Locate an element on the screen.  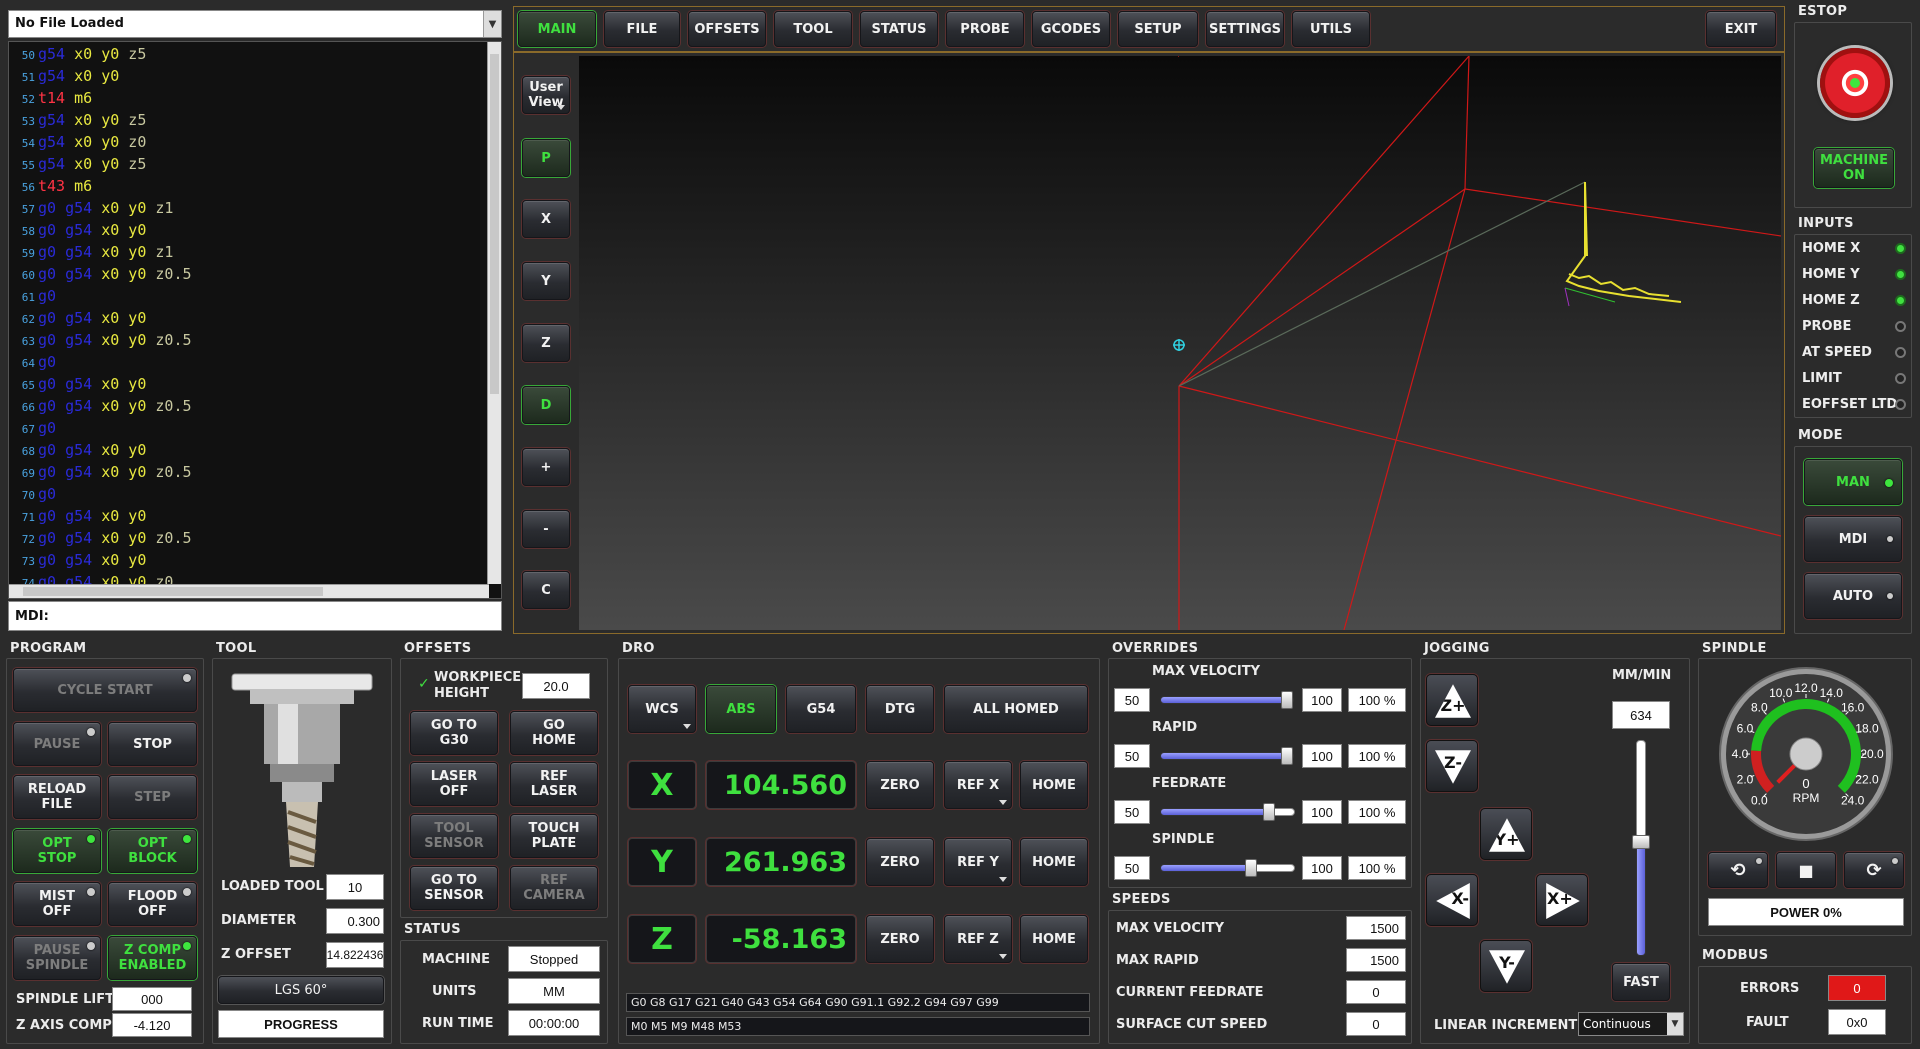
zcomp-button: Z COMP ENABLED is located at coordinates (152, 958).